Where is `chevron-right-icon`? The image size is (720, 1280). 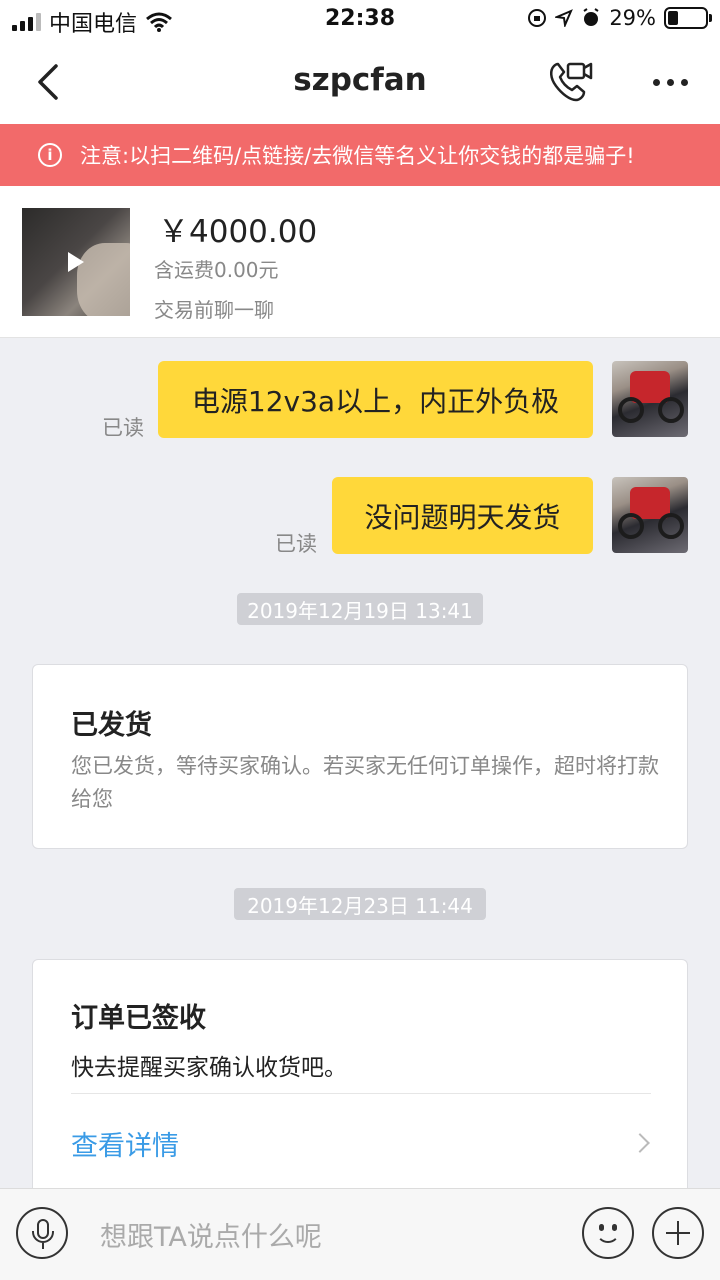 chevron-right-icon is located at coordinates (640, 1143).